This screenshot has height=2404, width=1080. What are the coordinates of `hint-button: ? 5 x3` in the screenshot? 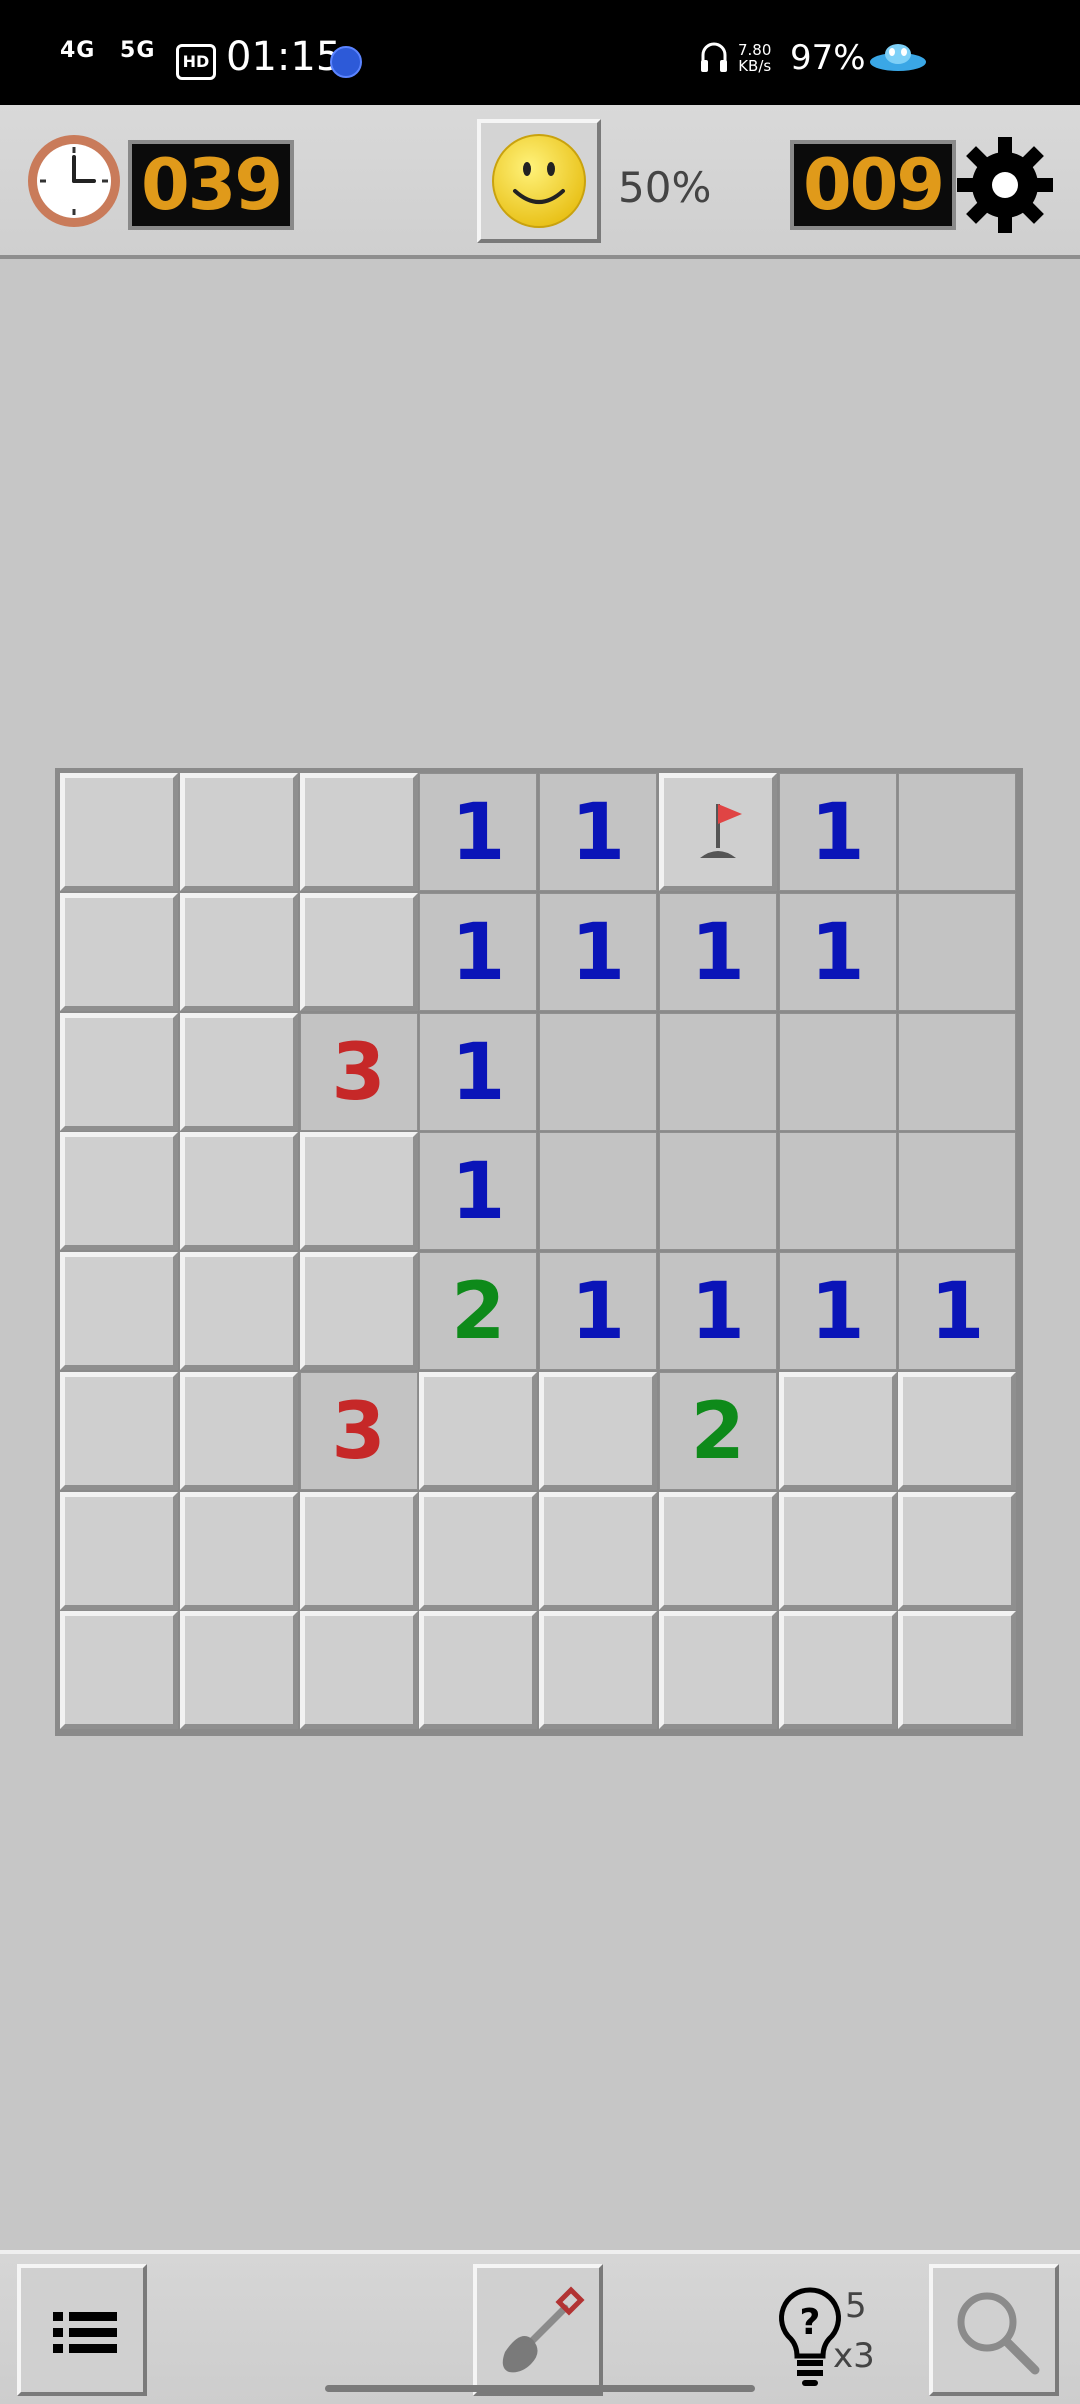 It's located at (840, 2334).